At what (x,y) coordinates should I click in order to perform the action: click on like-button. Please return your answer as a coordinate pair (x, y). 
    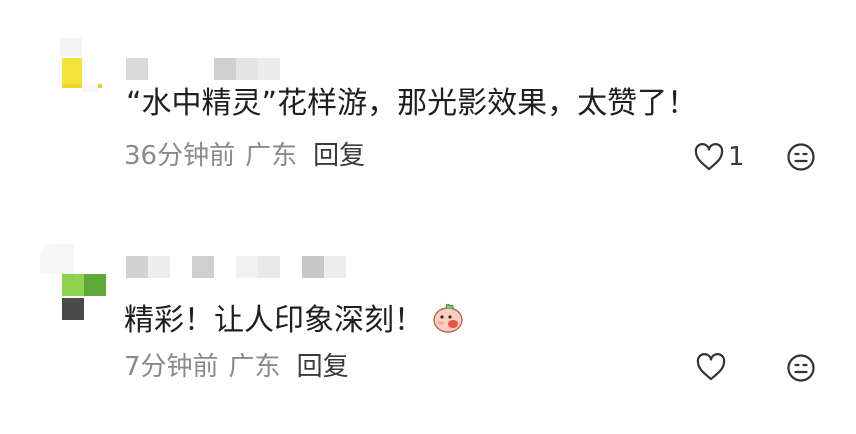
    Looking at the image, I should click on (713, 367).